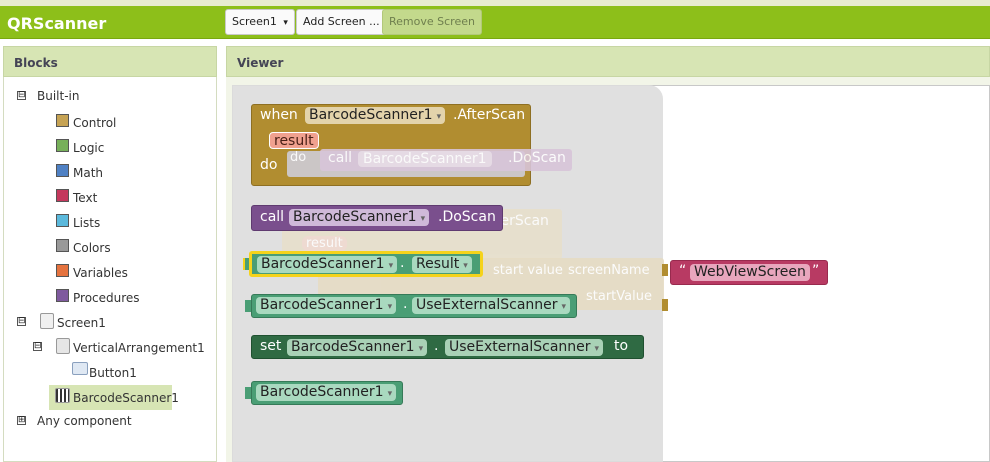 This screenshot has width=990, height=462. What do you see at coordinates (323, 264) in the screenshot?
I see `getter-result-component-label: BarcodeScanner1` at bounding box center [323, 264].